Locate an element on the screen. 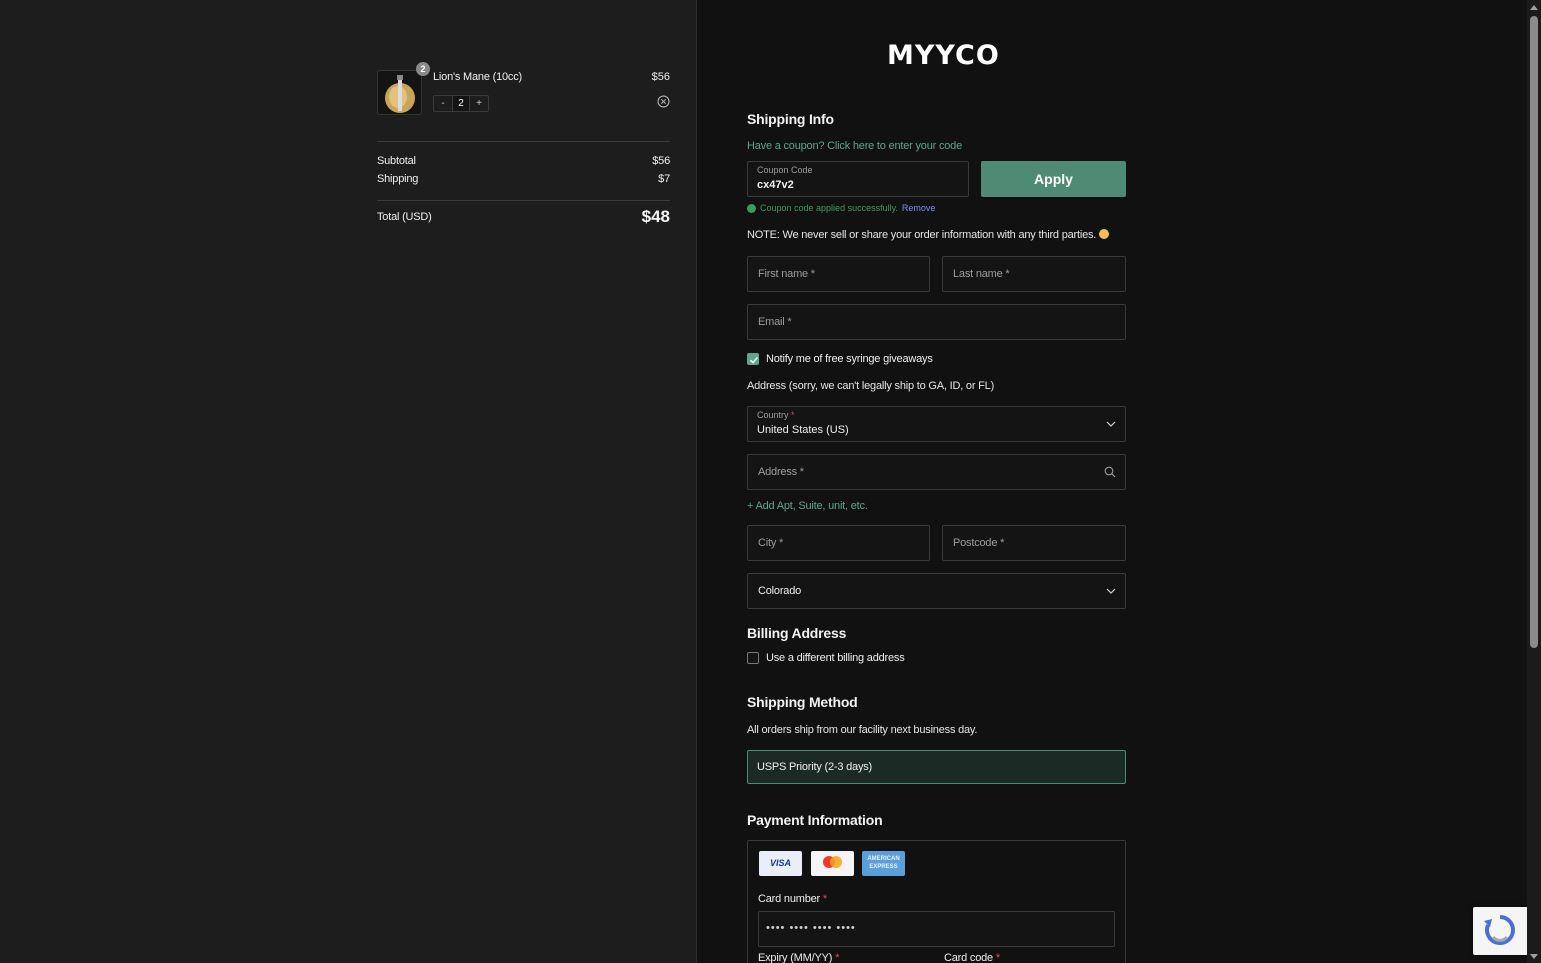 The height and width of the screenshot is (963, 1541). last-name-placeholder: Last name * is located at coordinates (981, 274).